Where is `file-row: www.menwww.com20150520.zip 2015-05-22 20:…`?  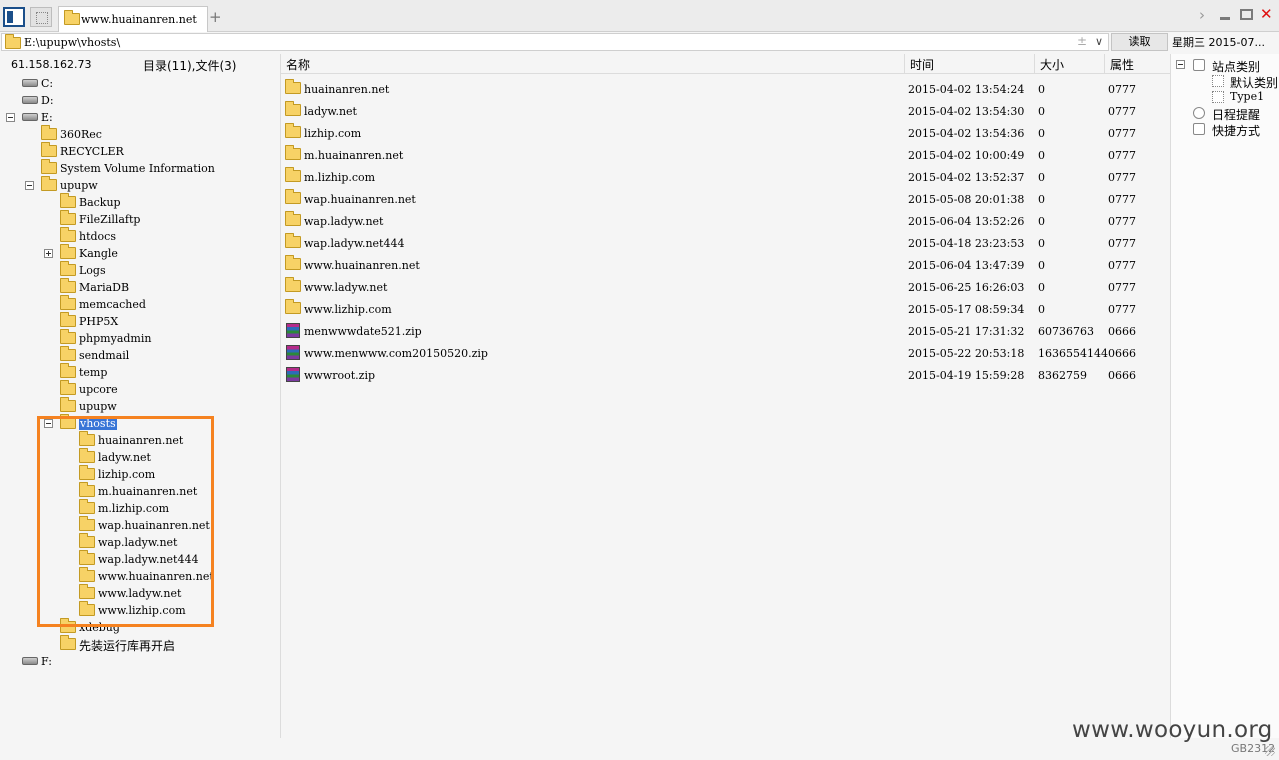 file-row: www.menwww.com20150520.zip 2015-05-22 20:… is located at coordinates (725, 353).